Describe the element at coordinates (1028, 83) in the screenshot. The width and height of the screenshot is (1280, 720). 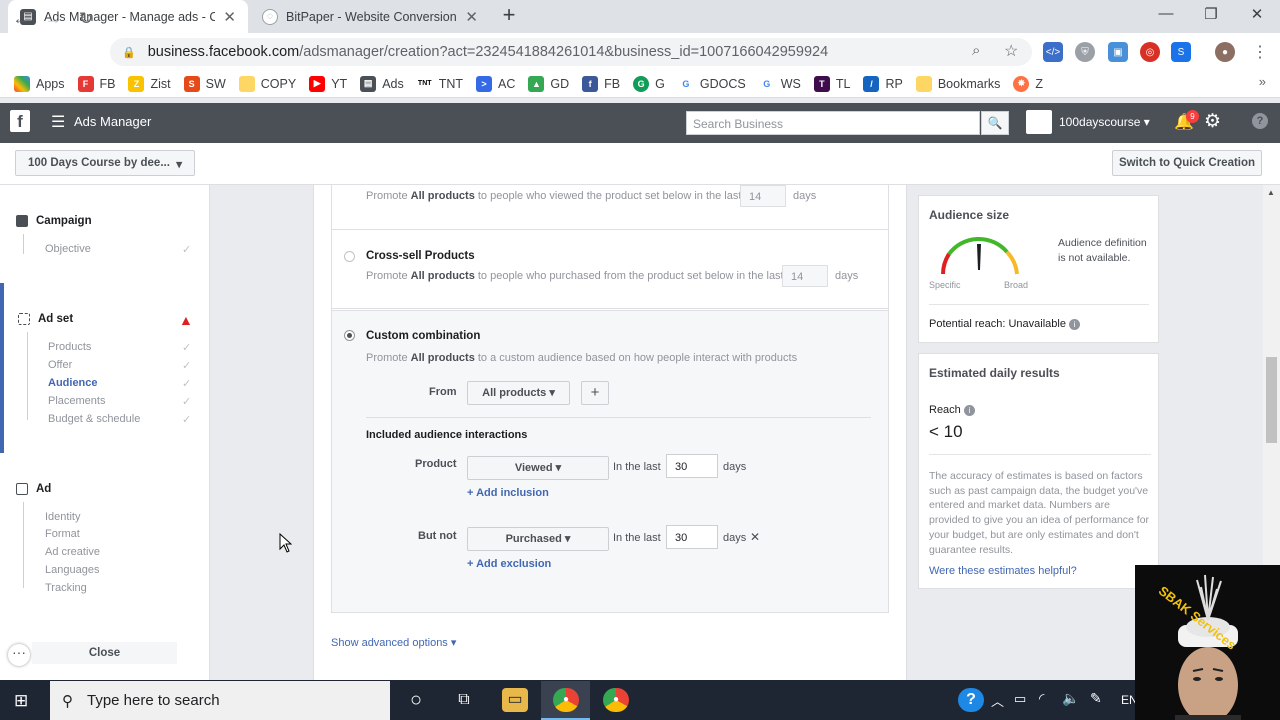
I see `bookmark-item: ✸ Z` at that location.